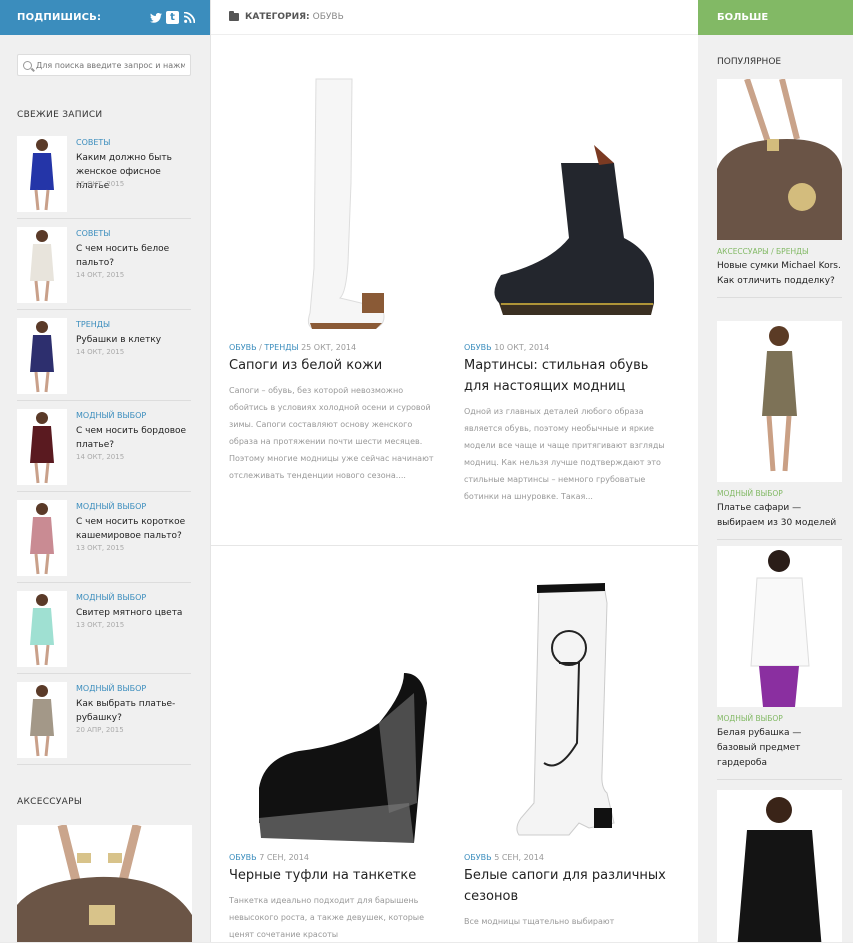  What do you see at coordinates (136, 711) in the screenshot?
I see `recent-post-title: Как выбрать платье-рубашку?` at bounding box center [136, 711].